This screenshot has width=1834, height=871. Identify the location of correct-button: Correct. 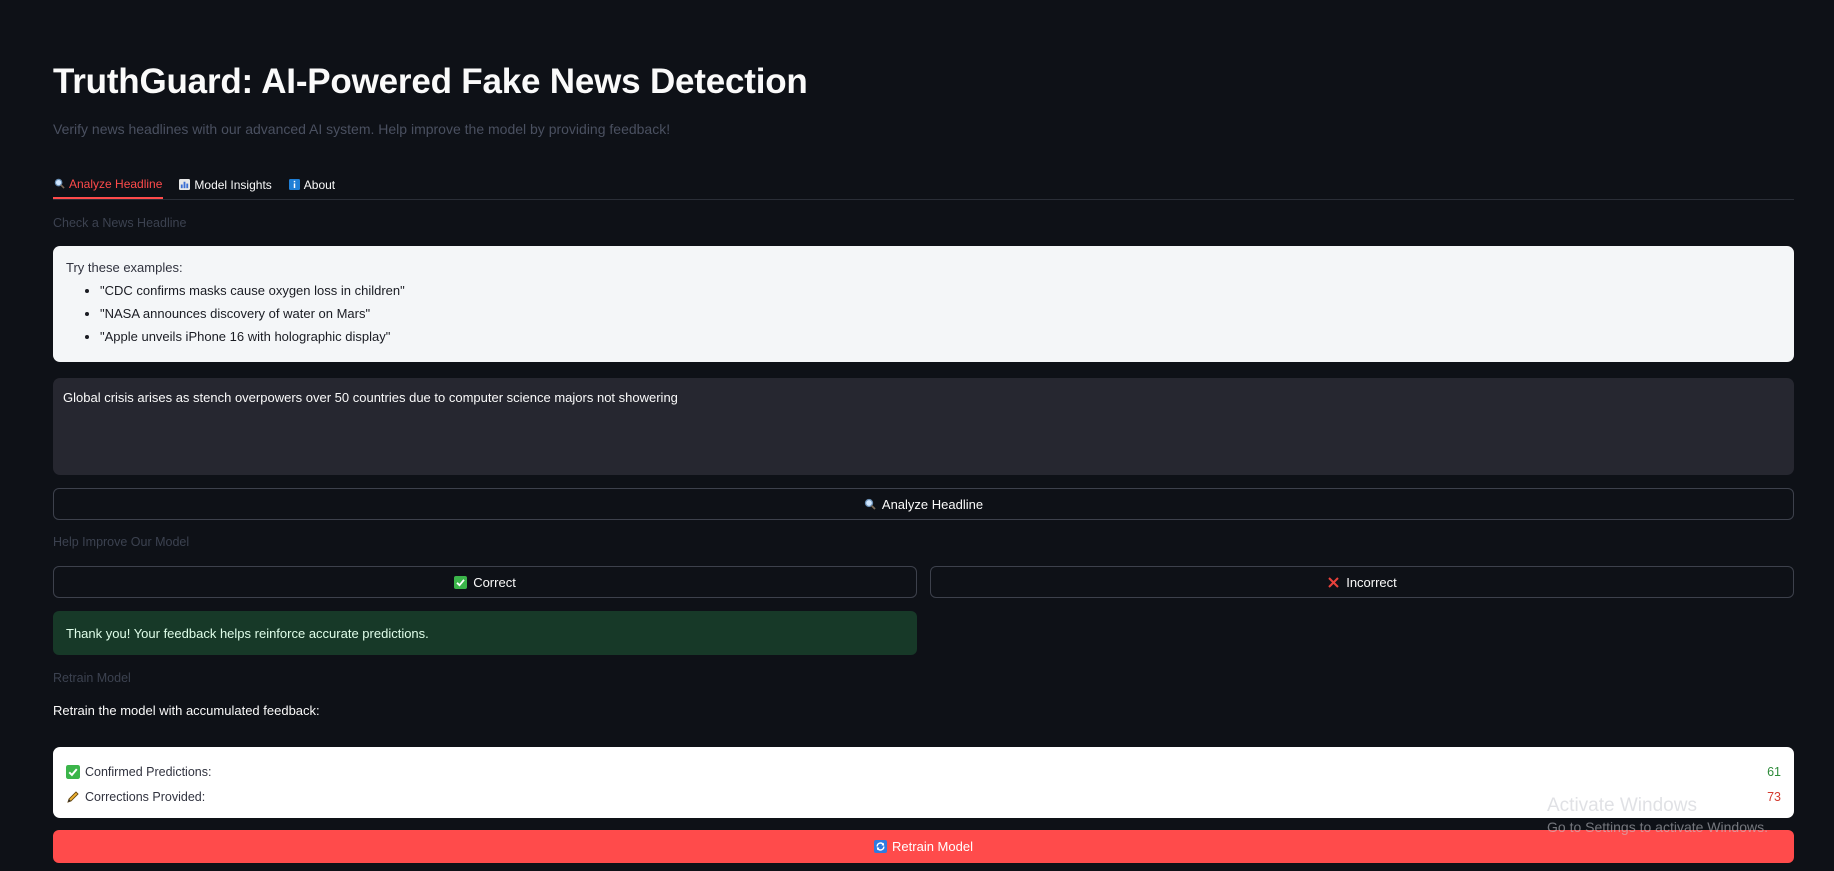
(485, 582).